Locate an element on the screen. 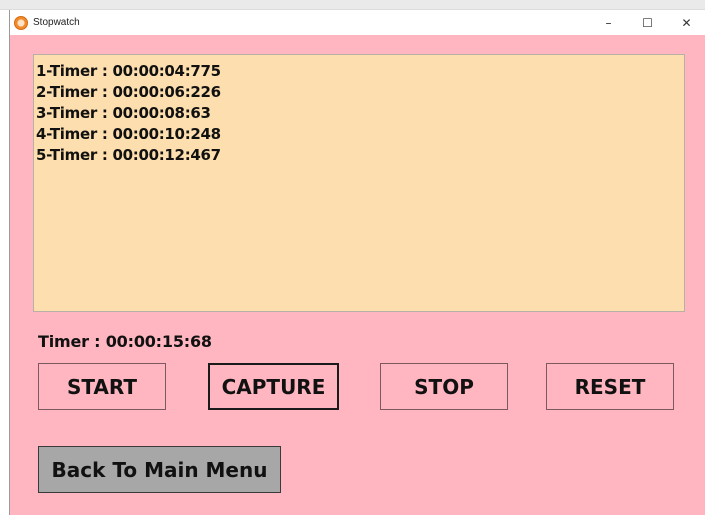  lap-entry: 2-Timer : 00:00:06:226 is located at coordinates (128, 92).